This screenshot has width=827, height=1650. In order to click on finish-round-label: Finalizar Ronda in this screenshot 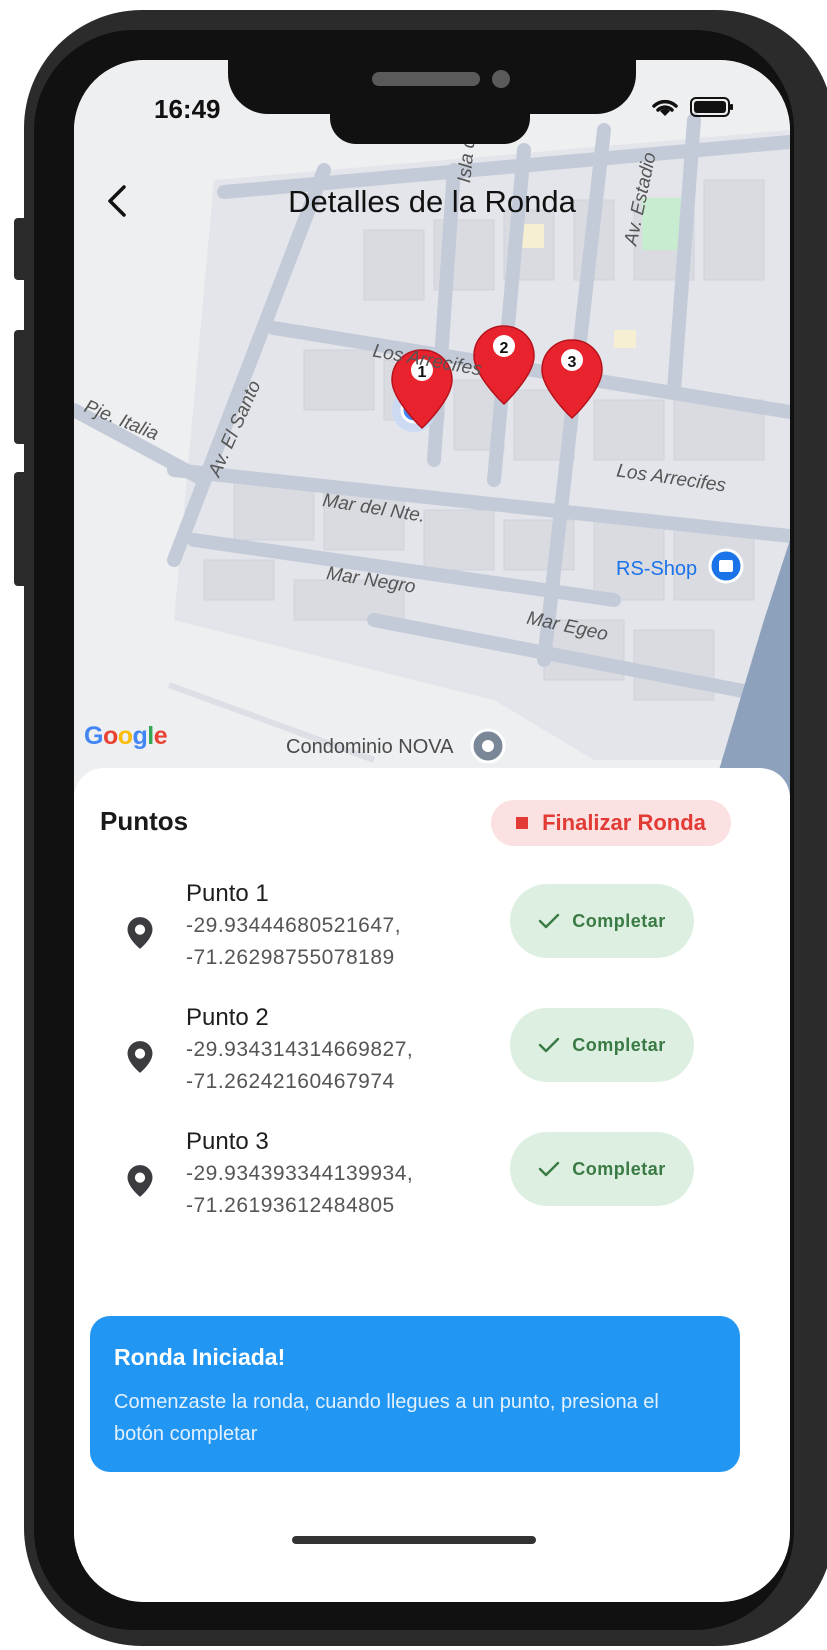, I will do `click(624, 822)`.